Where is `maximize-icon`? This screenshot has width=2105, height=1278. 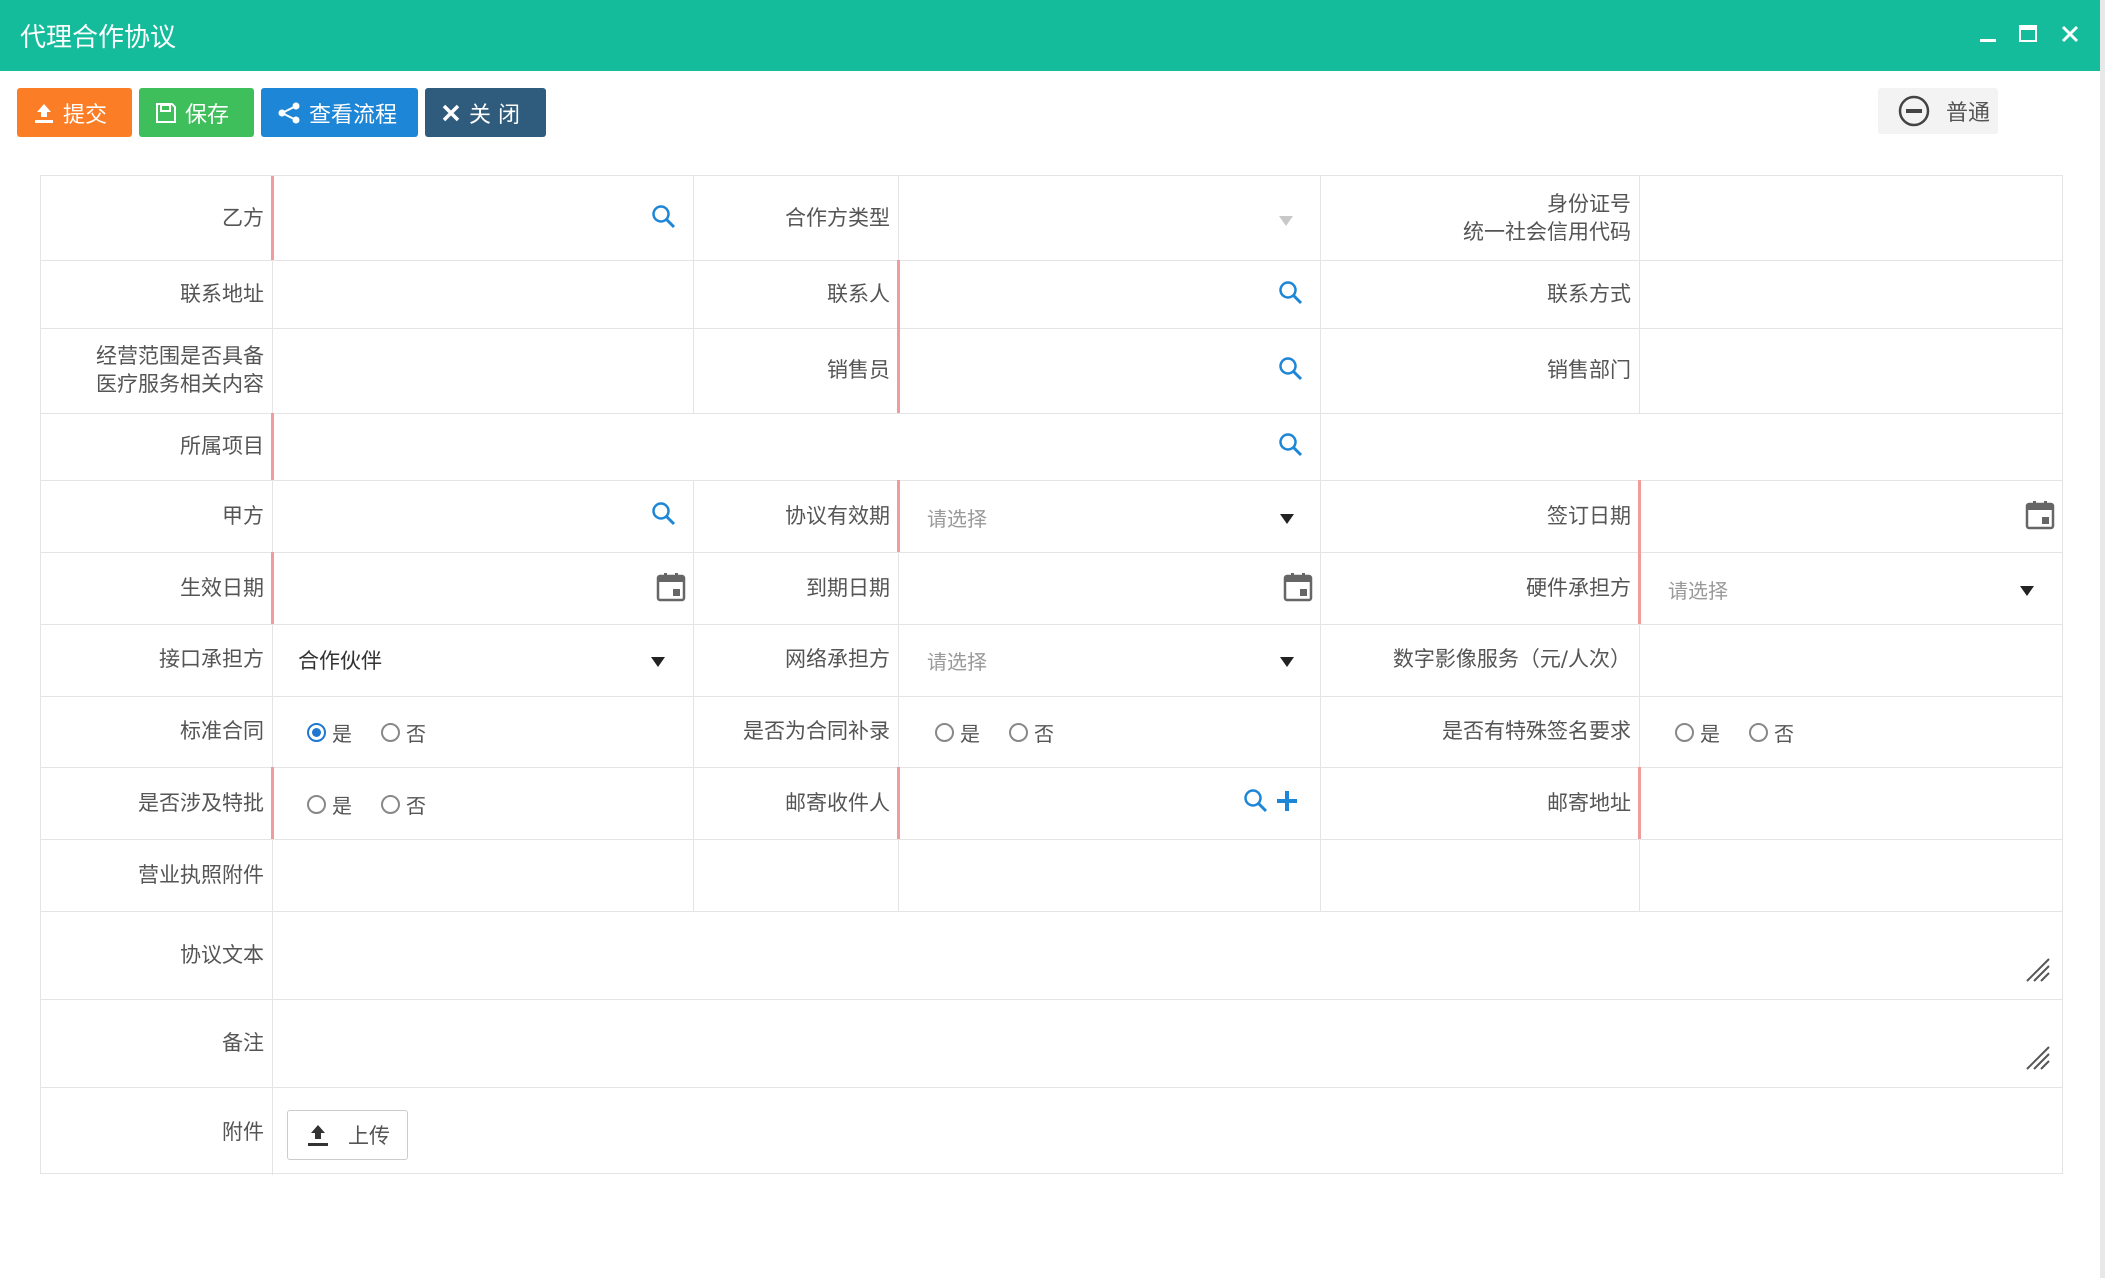
maximize-icon is located at coordinates (2028, 36).